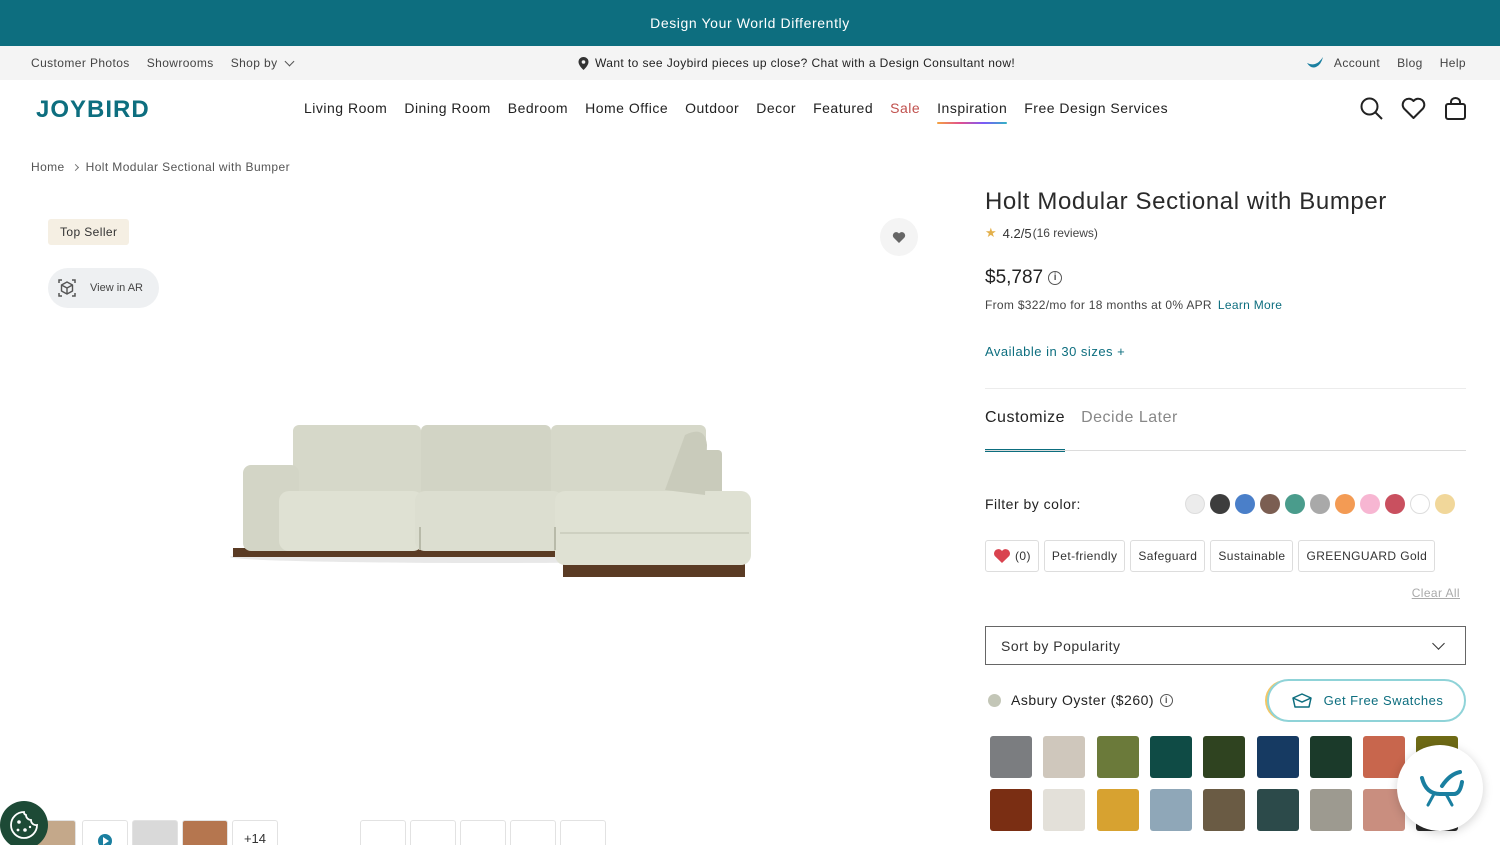 This screenshot has height=845, width=1500. I want to click on breadcrumb: Home Holt Modular Sectional with Bumper, so click(160, 167).